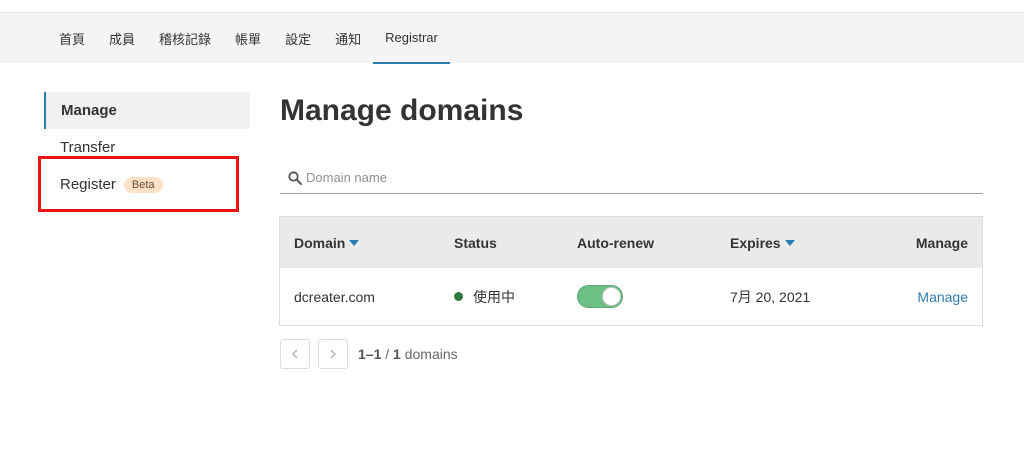  Describe the element at coordinates (941, 242) in the screenshot. I see `manage-header-label: Manage` at that location.